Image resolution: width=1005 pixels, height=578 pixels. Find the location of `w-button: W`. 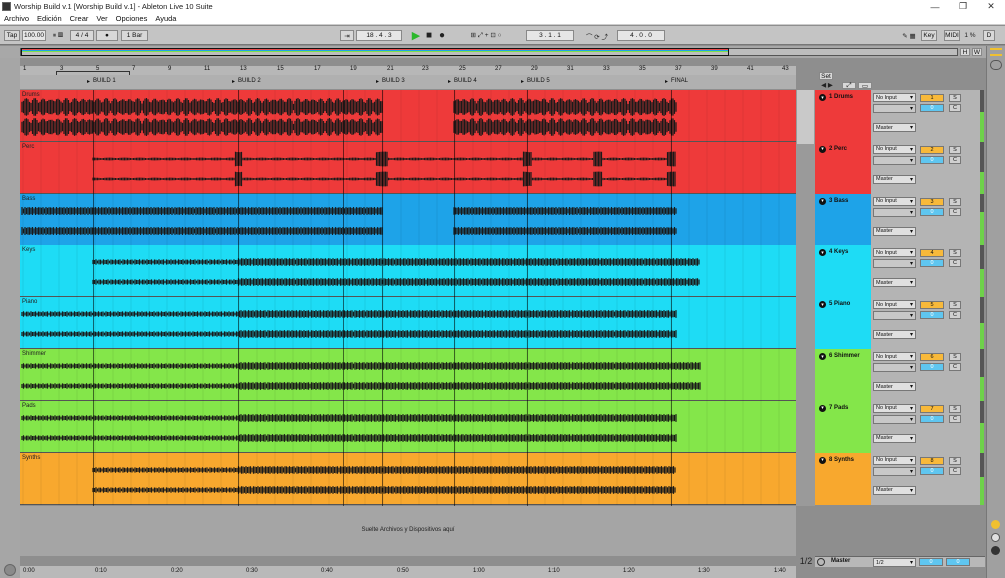

w-button: W is located at coordinates (977, 52).